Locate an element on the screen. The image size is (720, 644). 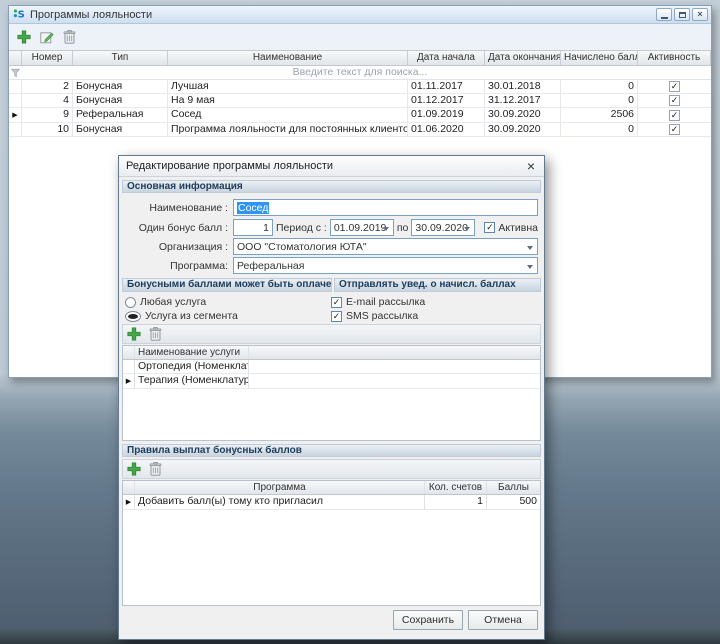
column-header-rule-program: Программа is located at coordinates (280, 487).